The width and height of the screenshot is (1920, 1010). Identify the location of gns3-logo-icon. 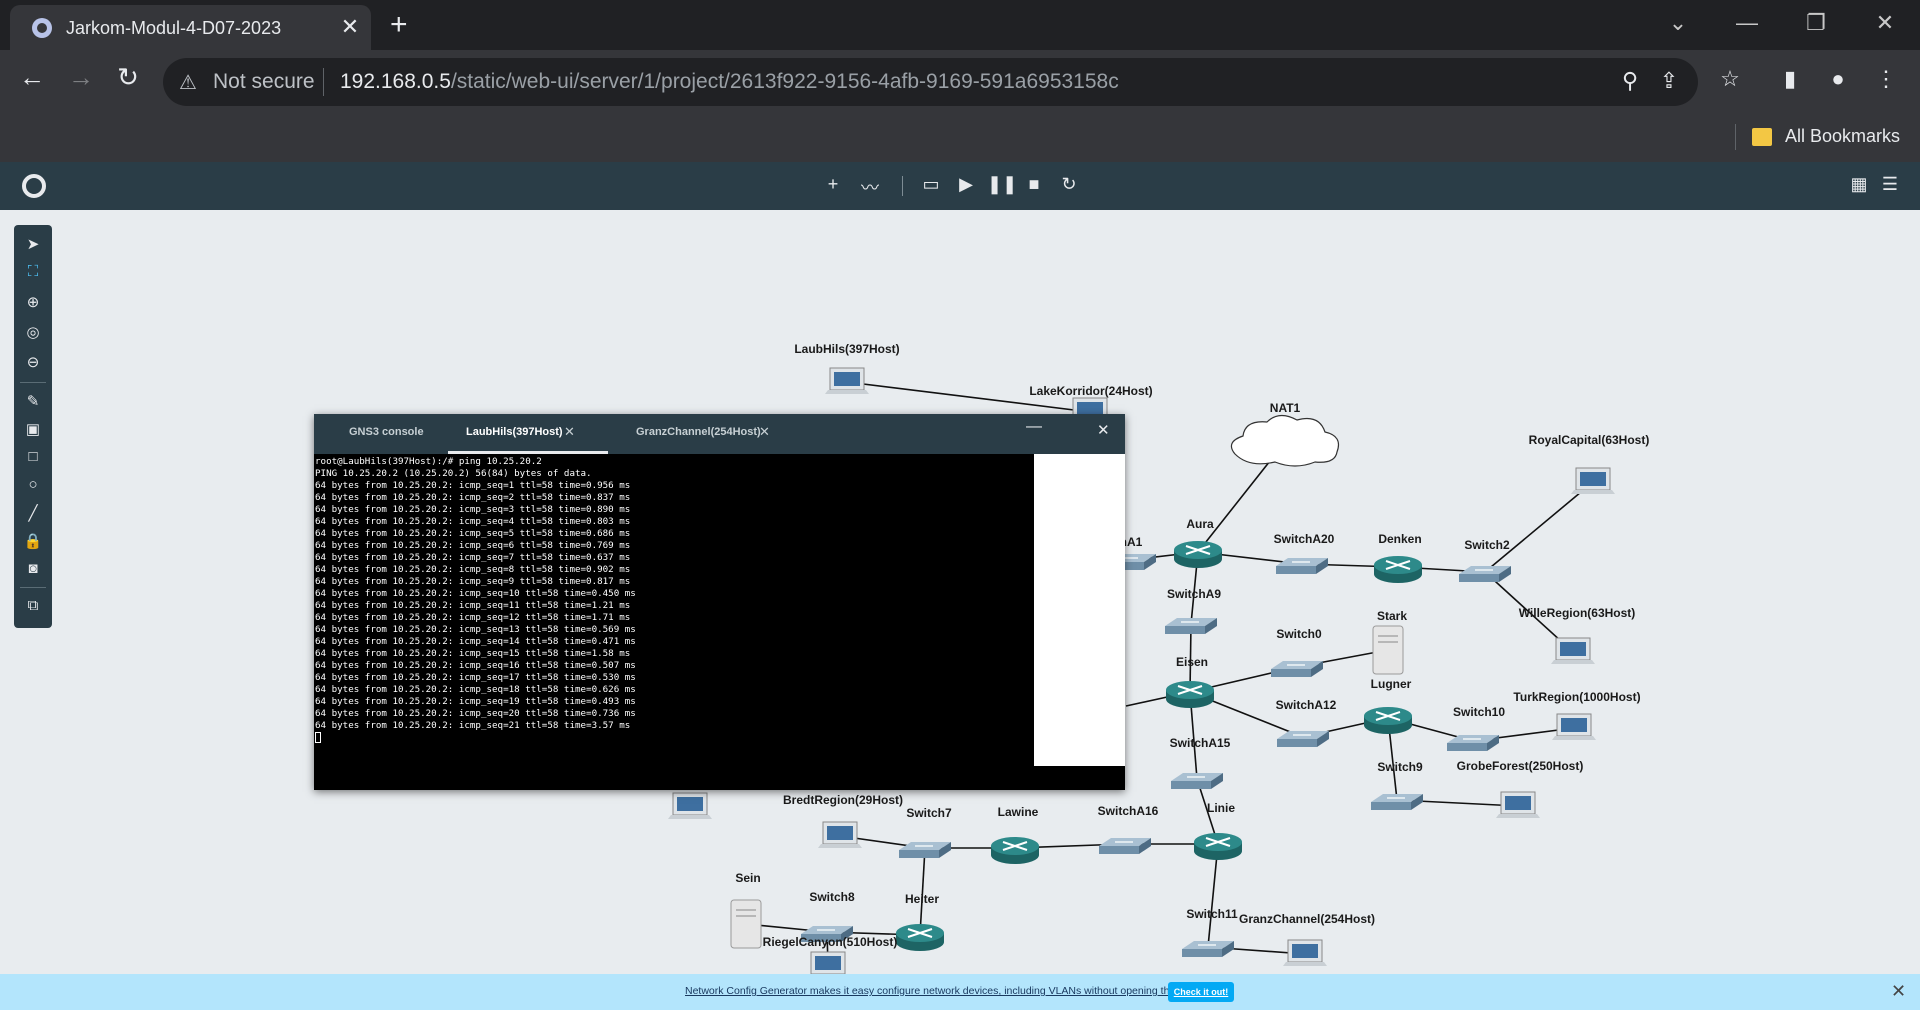
(34, 186).